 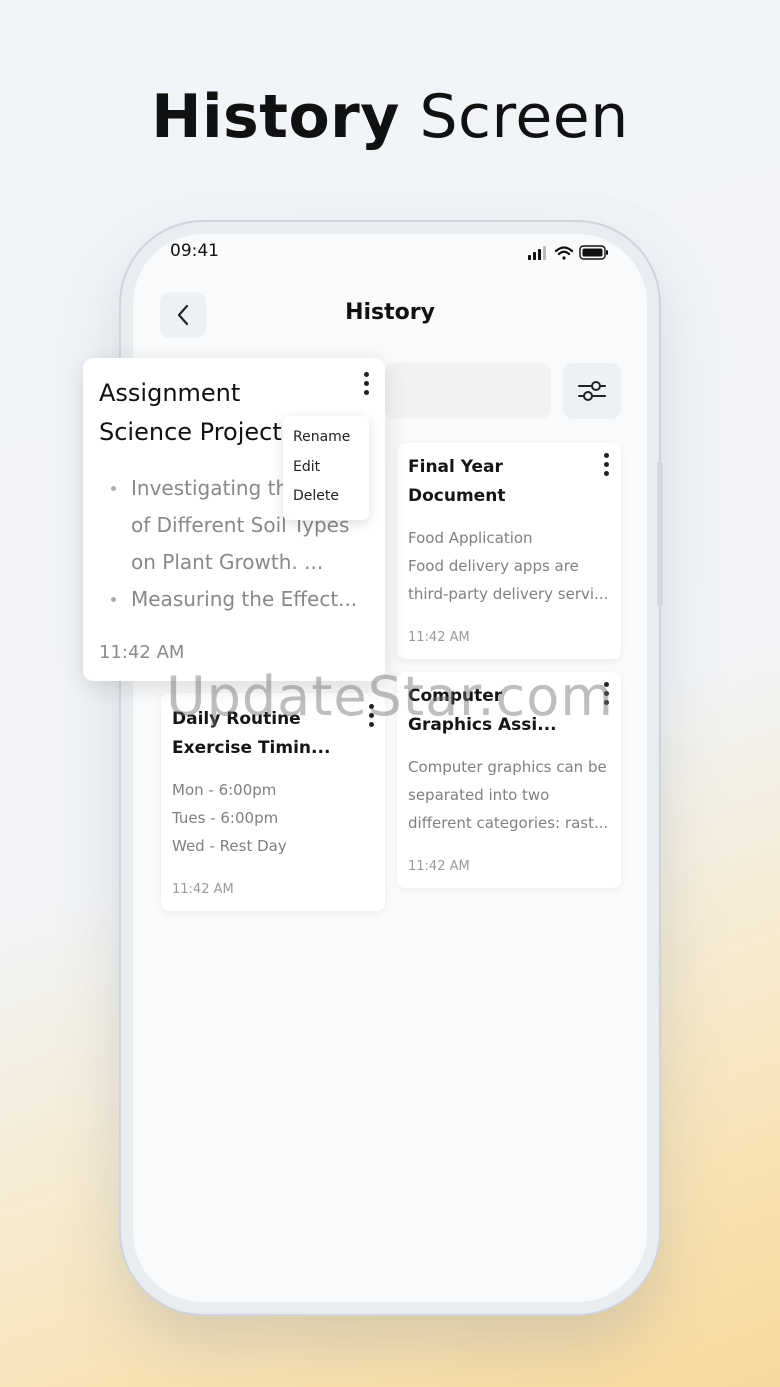 I want to click on back-chevron-icon, so click(x=183, y=315).